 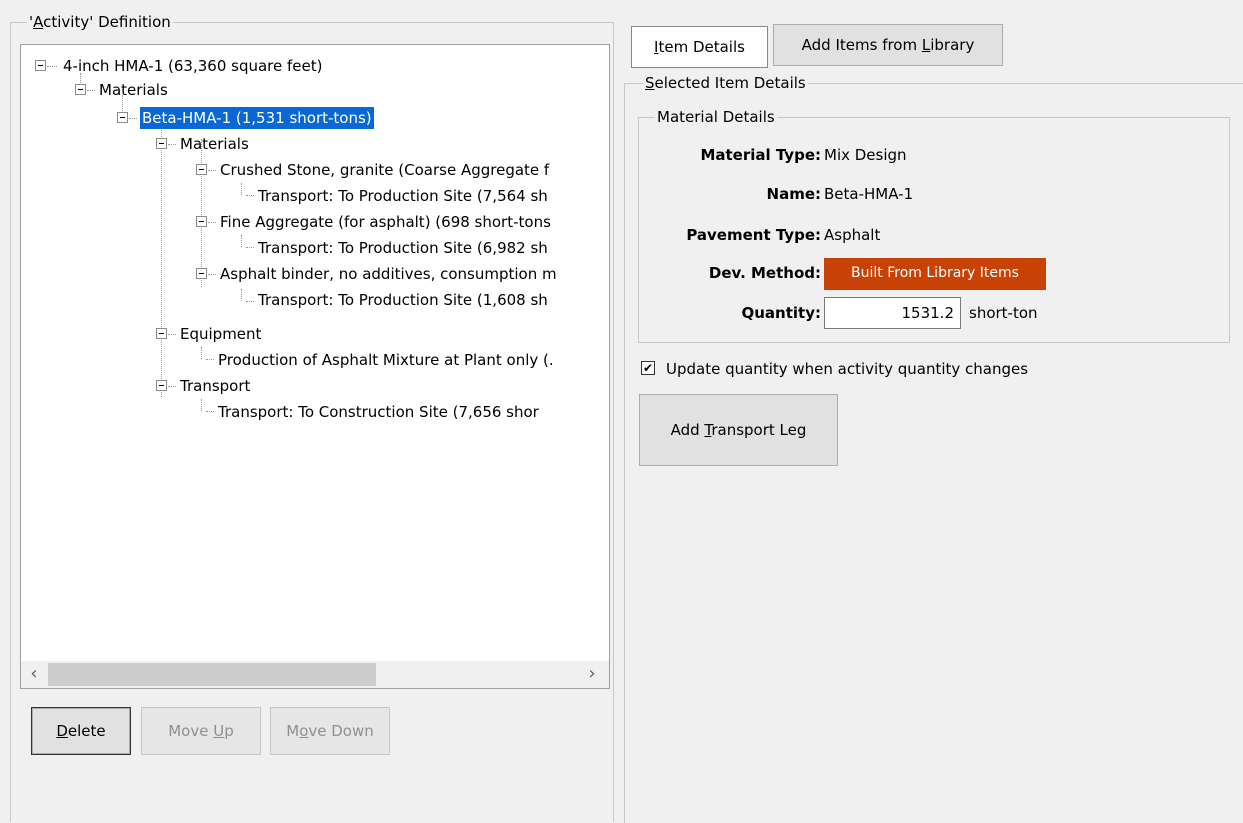 I want to click on move-down-button: Move Down, so click(x=330, y=731).